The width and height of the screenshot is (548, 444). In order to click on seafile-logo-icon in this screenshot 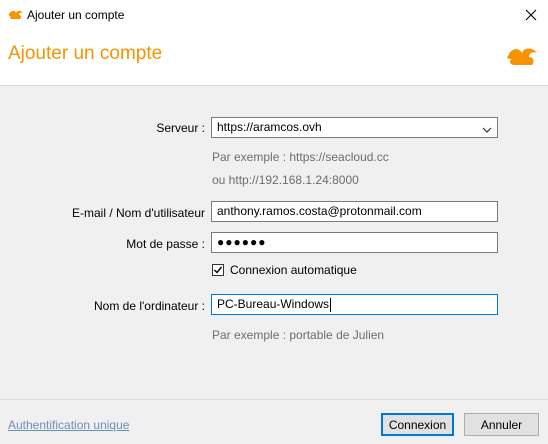, I will do `click(523, 57)`.